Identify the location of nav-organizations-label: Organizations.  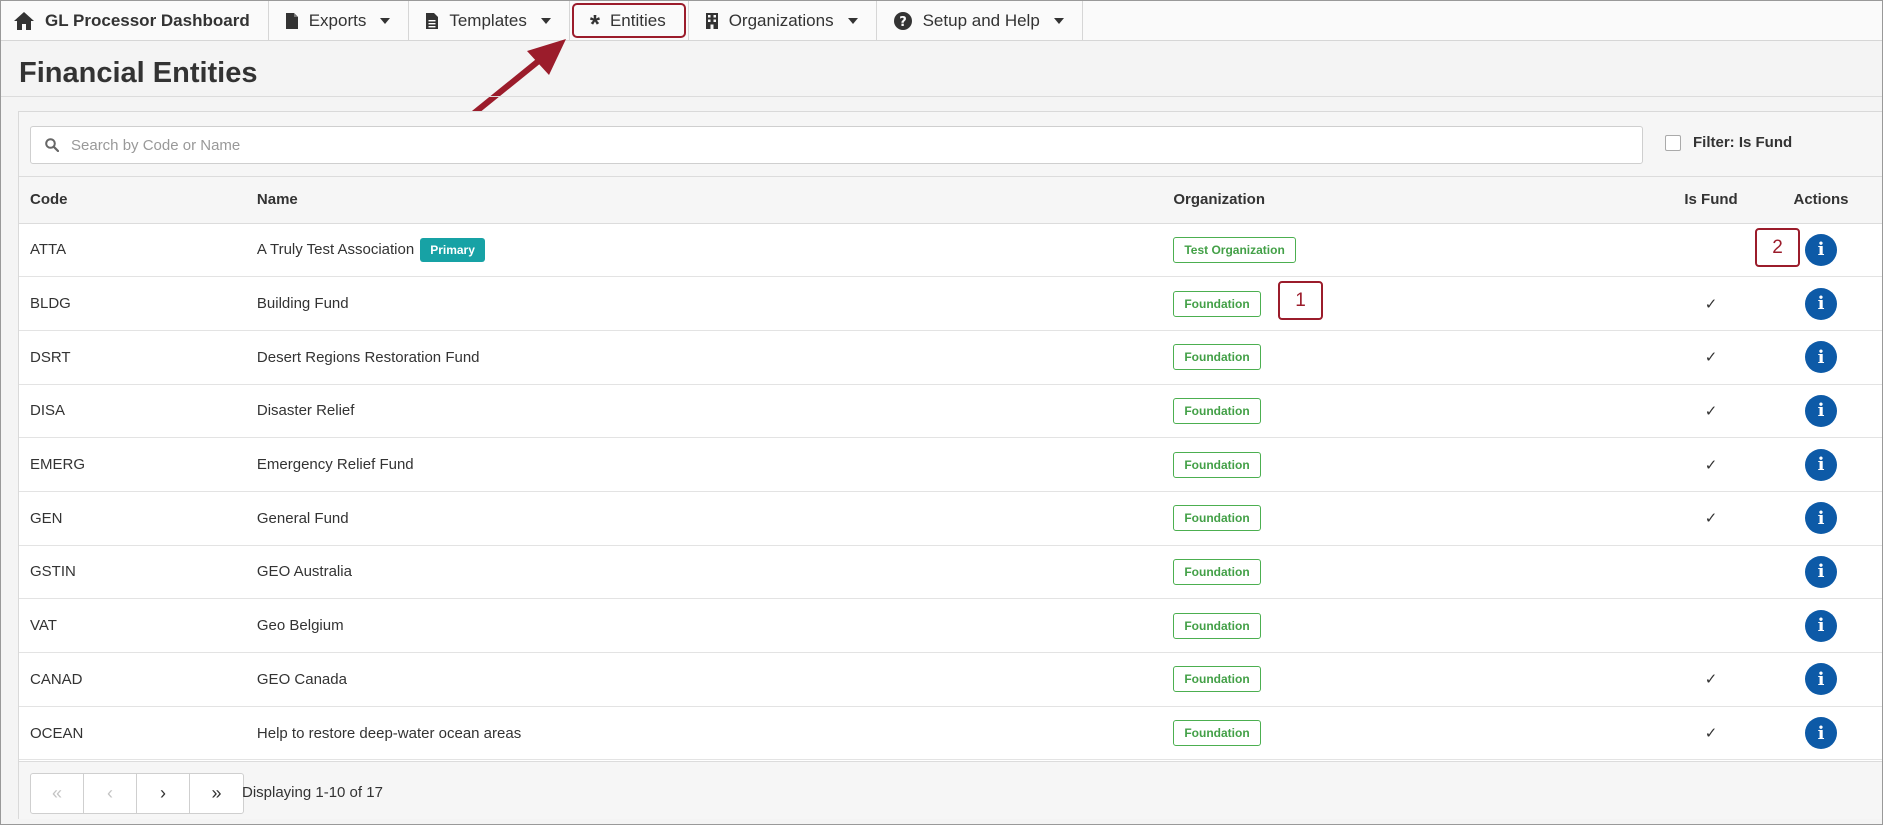
(781, 20).